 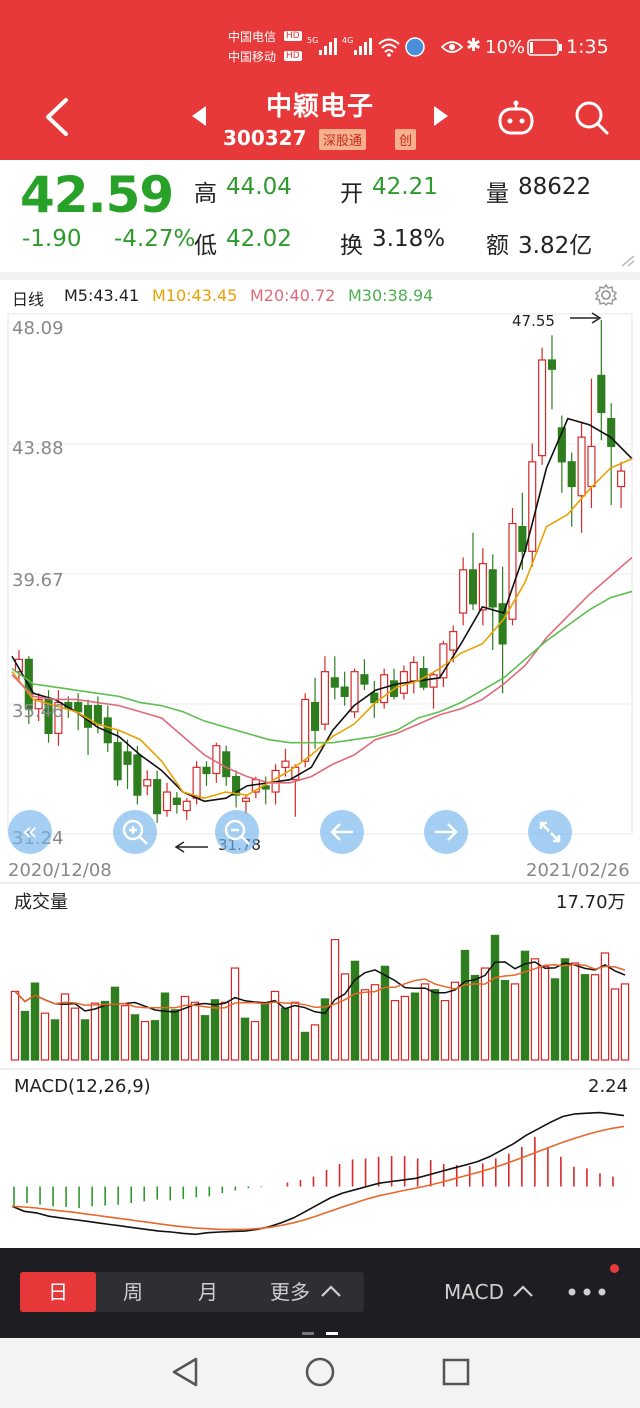 What do you see at coordinates (505, 47) in the screenshot?
I see `battery-percent: 10%` at bounding box center [505, 47].